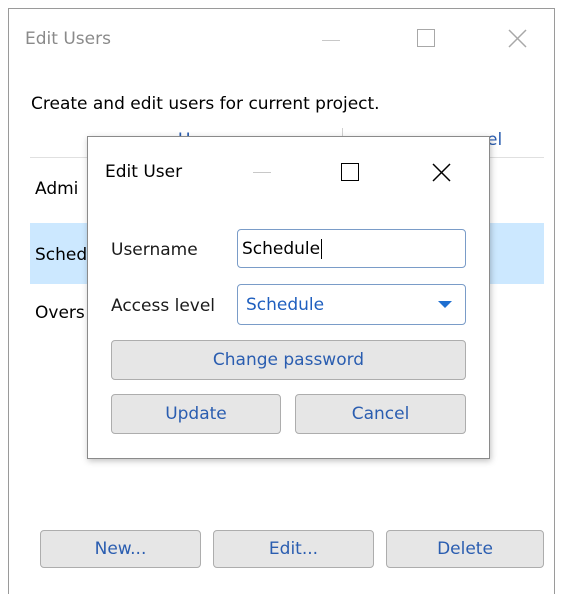  Describe the element at coordinates (331, 40) in the screenshot. I see `minimize-icon` at that location.